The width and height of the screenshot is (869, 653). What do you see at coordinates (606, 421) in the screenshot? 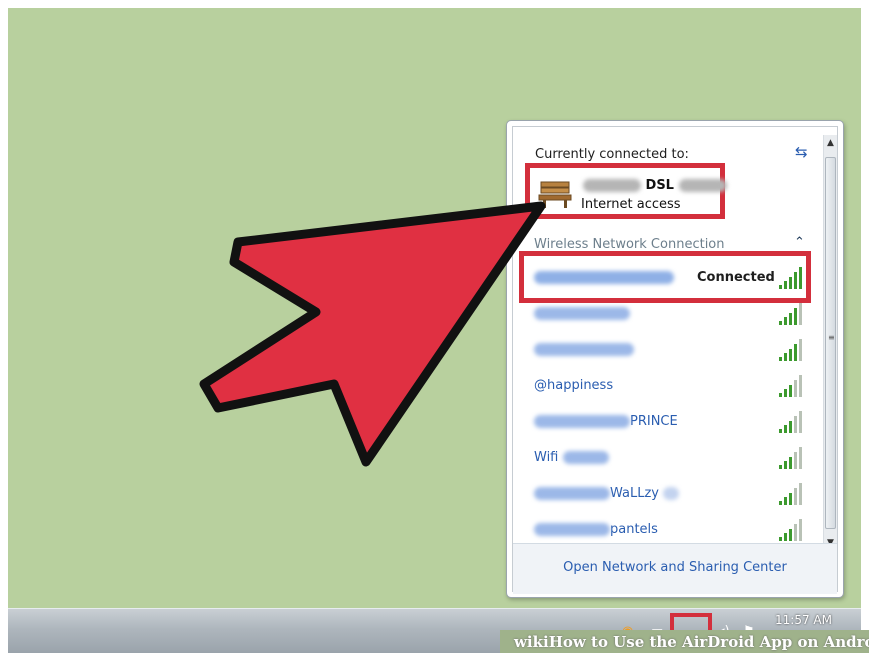
I see `wifi-network-name: PRINCE` at bounding box center [606, 421].